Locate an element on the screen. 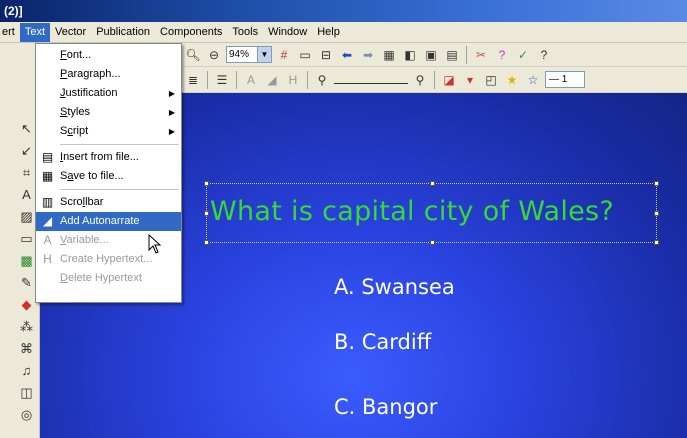 Image resolution: width=687 pixels, height=438 pixels. menu-components: Components is located at coordinates (191, 32).